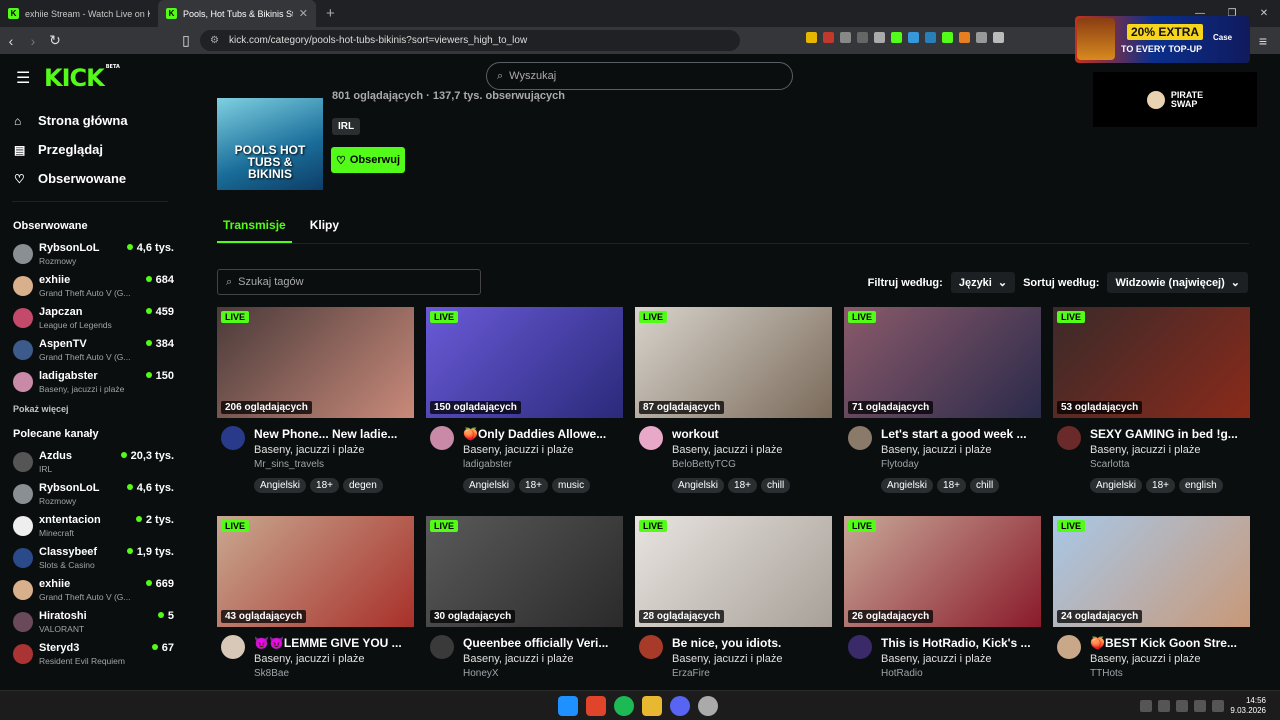 Image resolution: width=1280 pixels, height=720 pixels. I want to click on show-more-link: Pokaż więcej, so click(90, 409).